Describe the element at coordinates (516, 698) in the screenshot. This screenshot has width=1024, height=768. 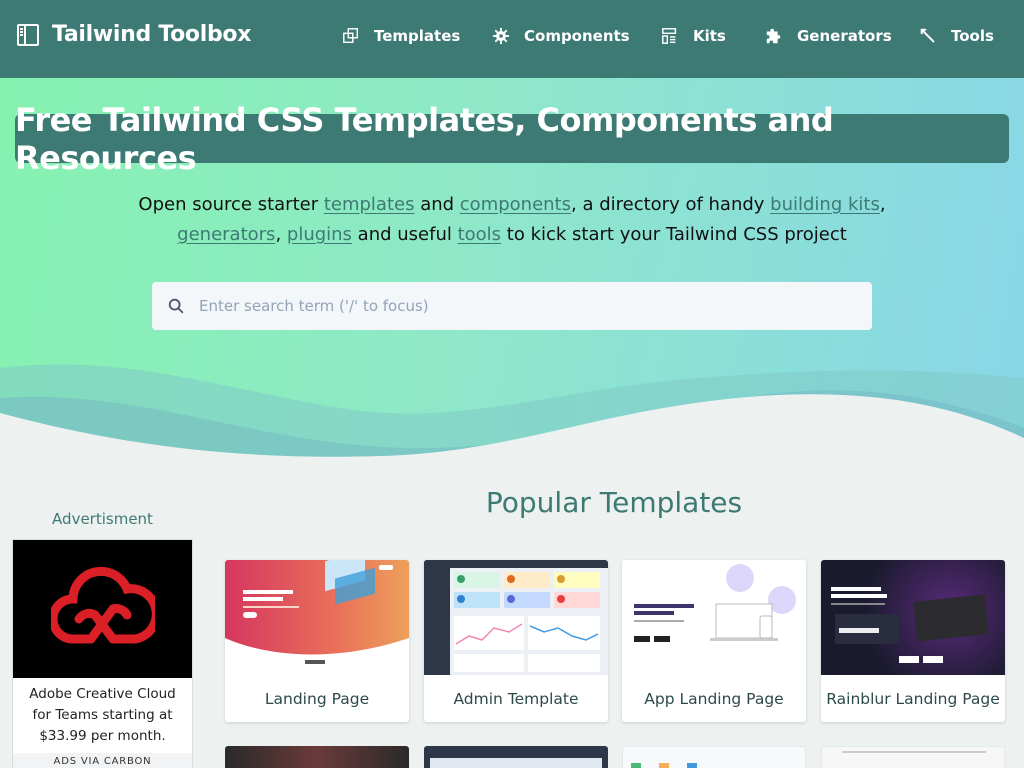
I see `template-card-label: Admin Template` at that location.